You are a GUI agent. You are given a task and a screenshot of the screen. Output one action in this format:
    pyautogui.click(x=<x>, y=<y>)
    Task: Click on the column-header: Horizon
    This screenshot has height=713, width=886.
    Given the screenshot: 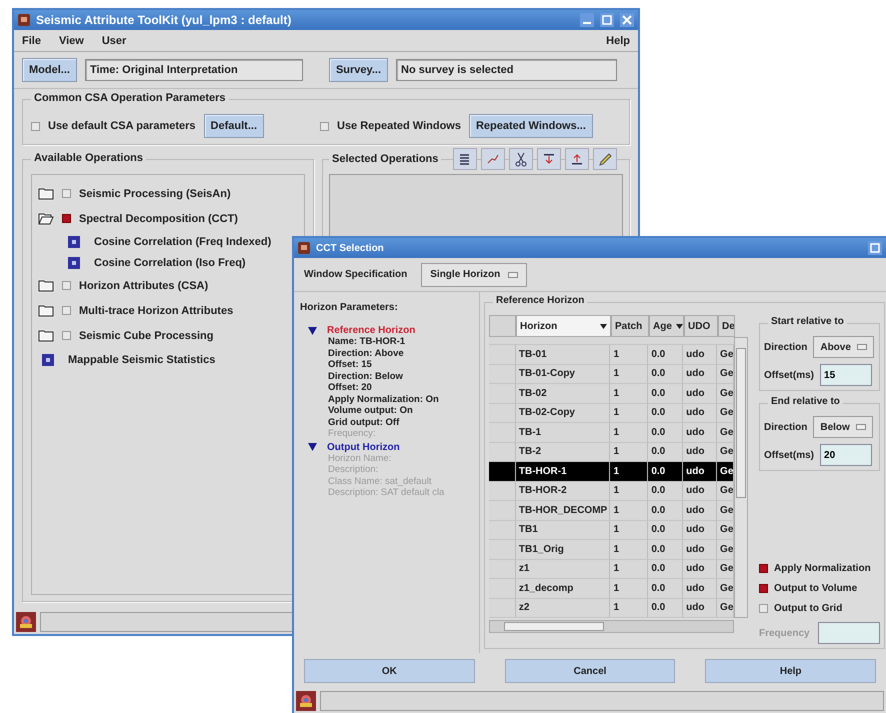 What is the action you would take?
    pyautogui.click(x=563, y=326)
    